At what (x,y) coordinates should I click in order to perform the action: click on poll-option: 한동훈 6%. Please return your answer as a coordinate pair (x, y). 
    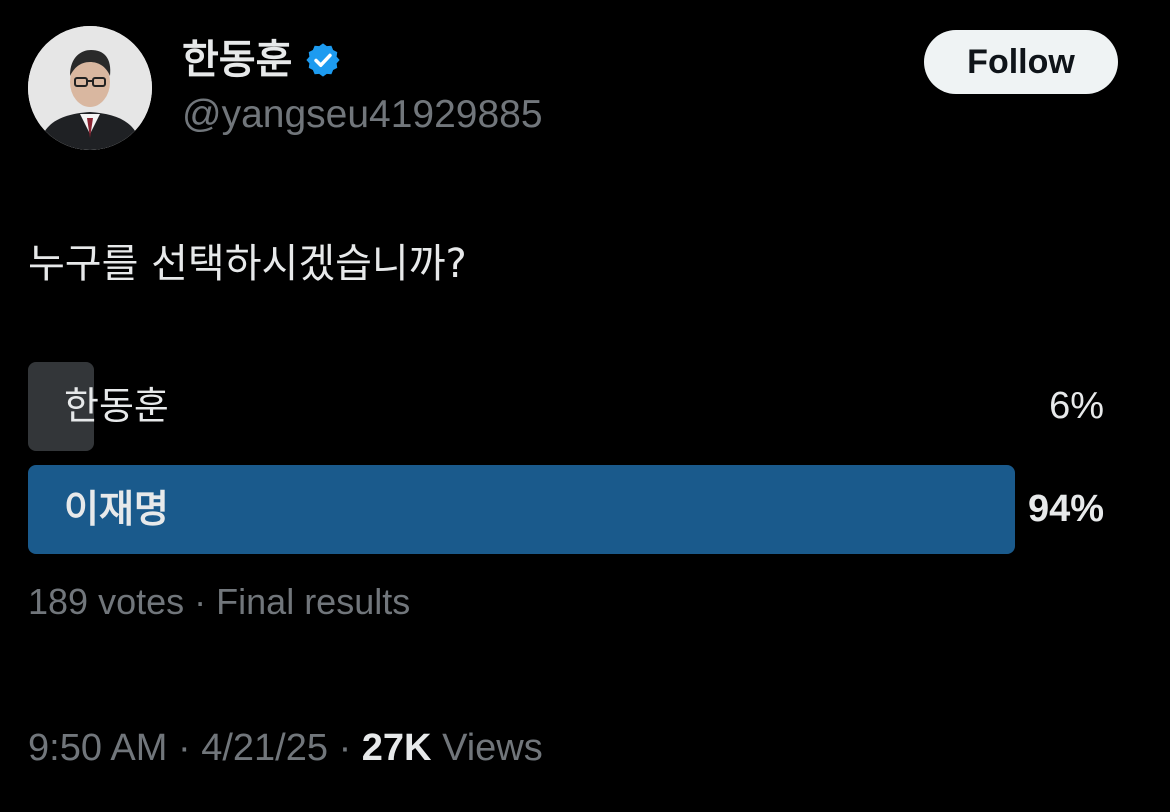
    Looking at the image, I should click on (568, 406).